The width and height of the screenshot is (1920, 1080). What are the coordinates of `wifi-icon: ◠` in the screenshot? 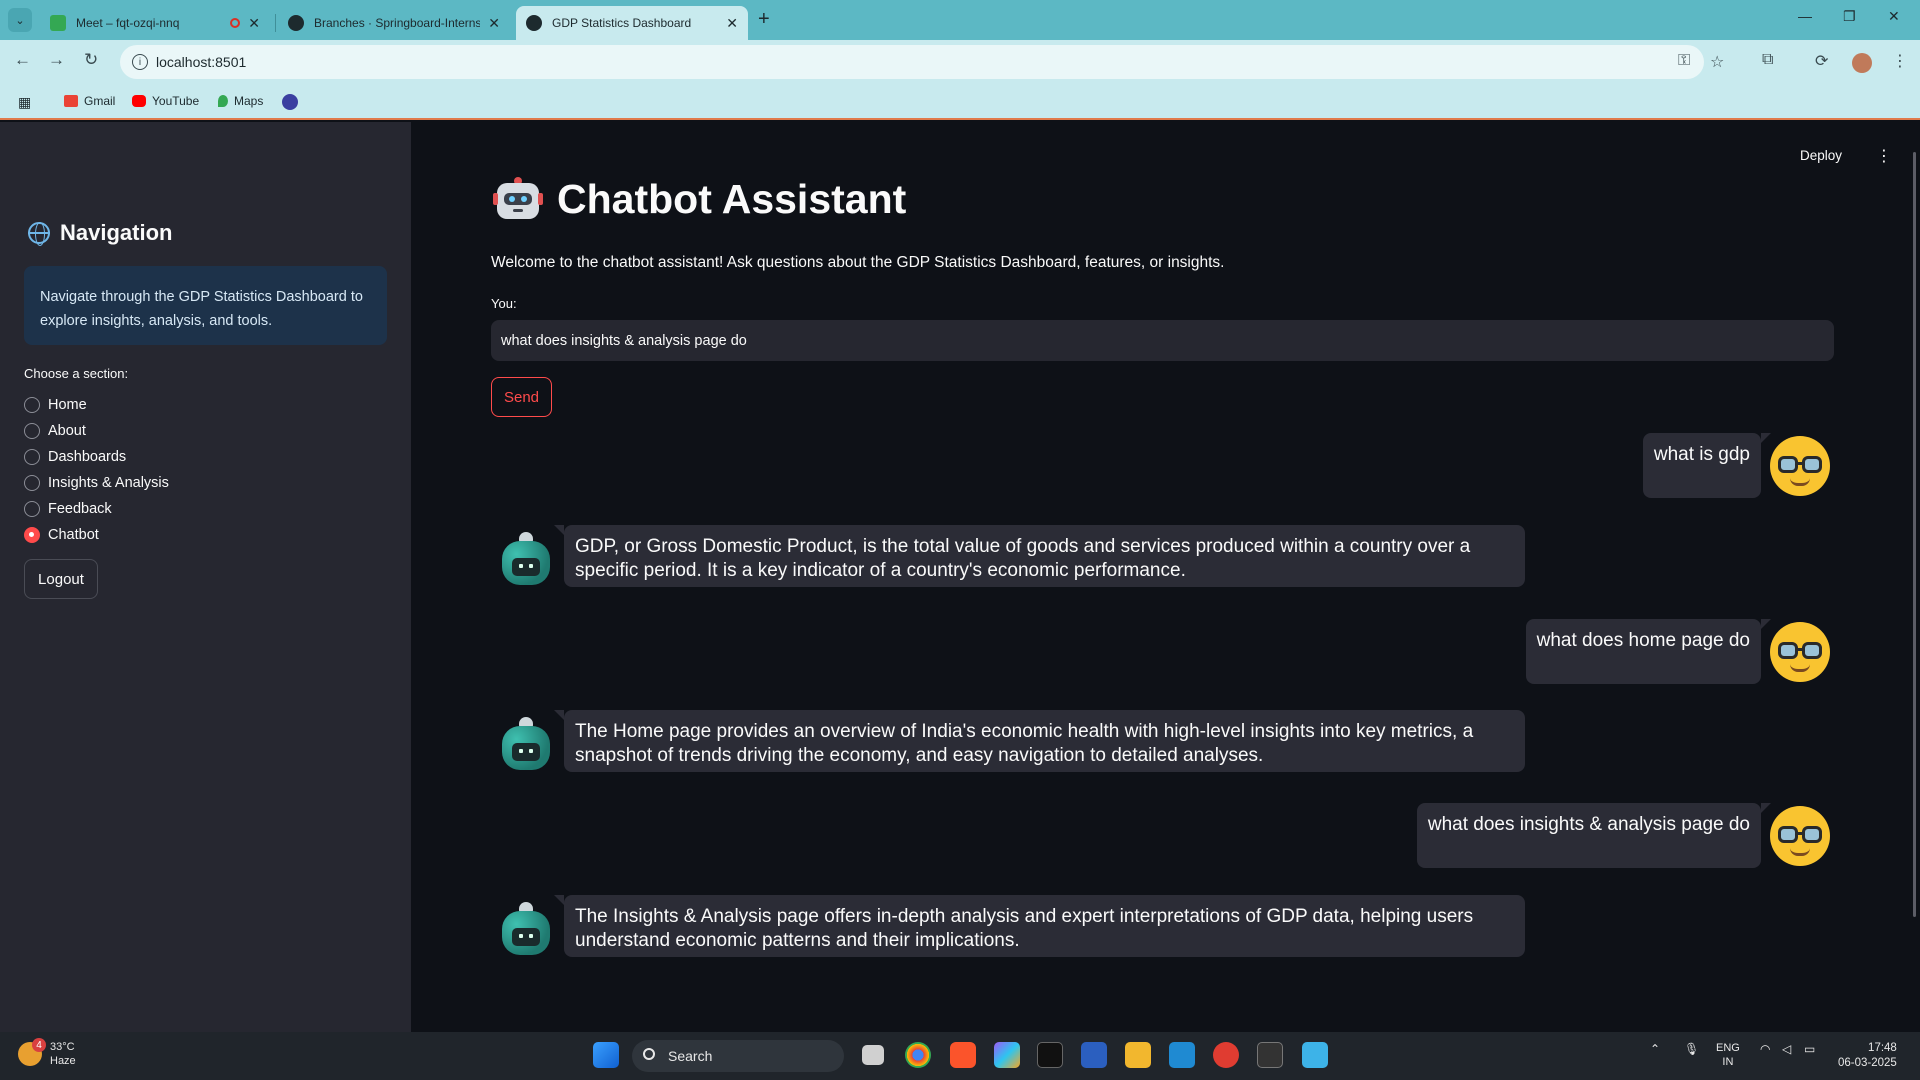 It's located at (1765, 1049).